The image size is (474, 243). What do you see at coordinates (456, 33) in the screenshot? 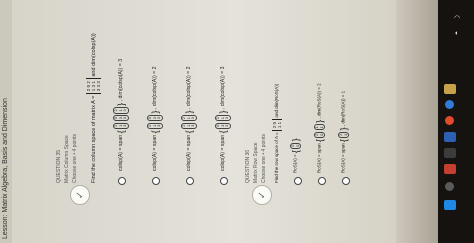
I see `volume-icon: ◖` at bounding box center [456, 33].